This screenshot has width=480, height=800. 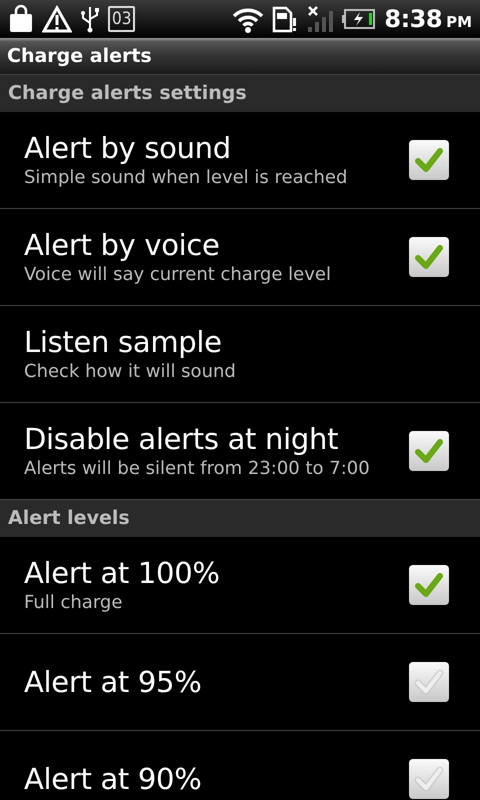 What do you see at coordinates (240, 518) in the screenshot?
I see `section-header: Alert levels` at bounding box center [240, 518].